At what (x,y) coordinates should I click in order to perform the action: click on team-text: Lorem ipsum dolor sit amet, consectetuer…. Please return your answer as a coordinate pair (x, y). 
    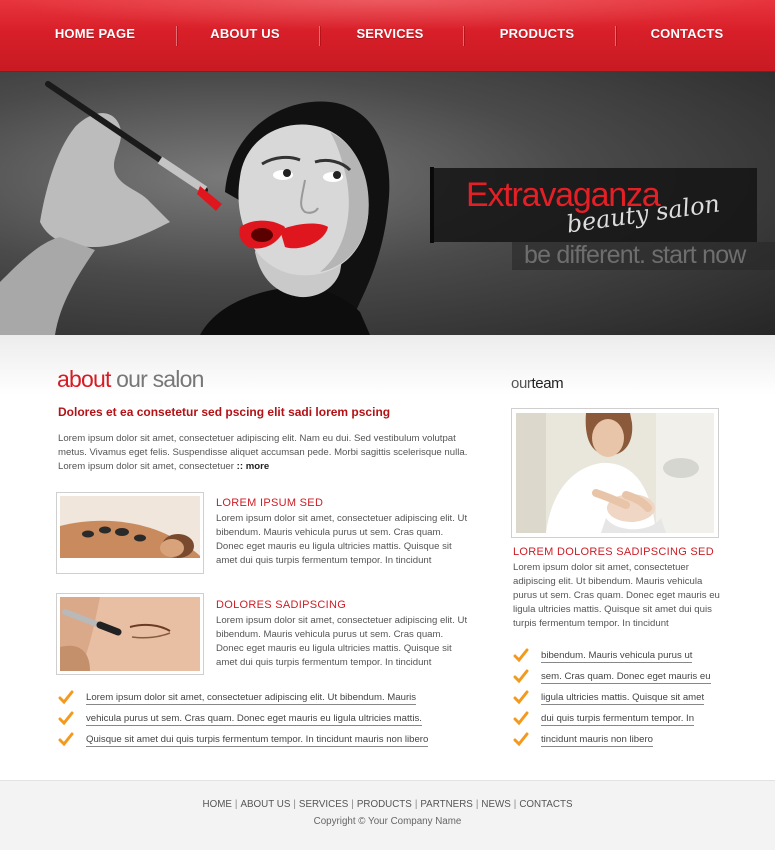
    Looking at the image, I should click on (616, 595).